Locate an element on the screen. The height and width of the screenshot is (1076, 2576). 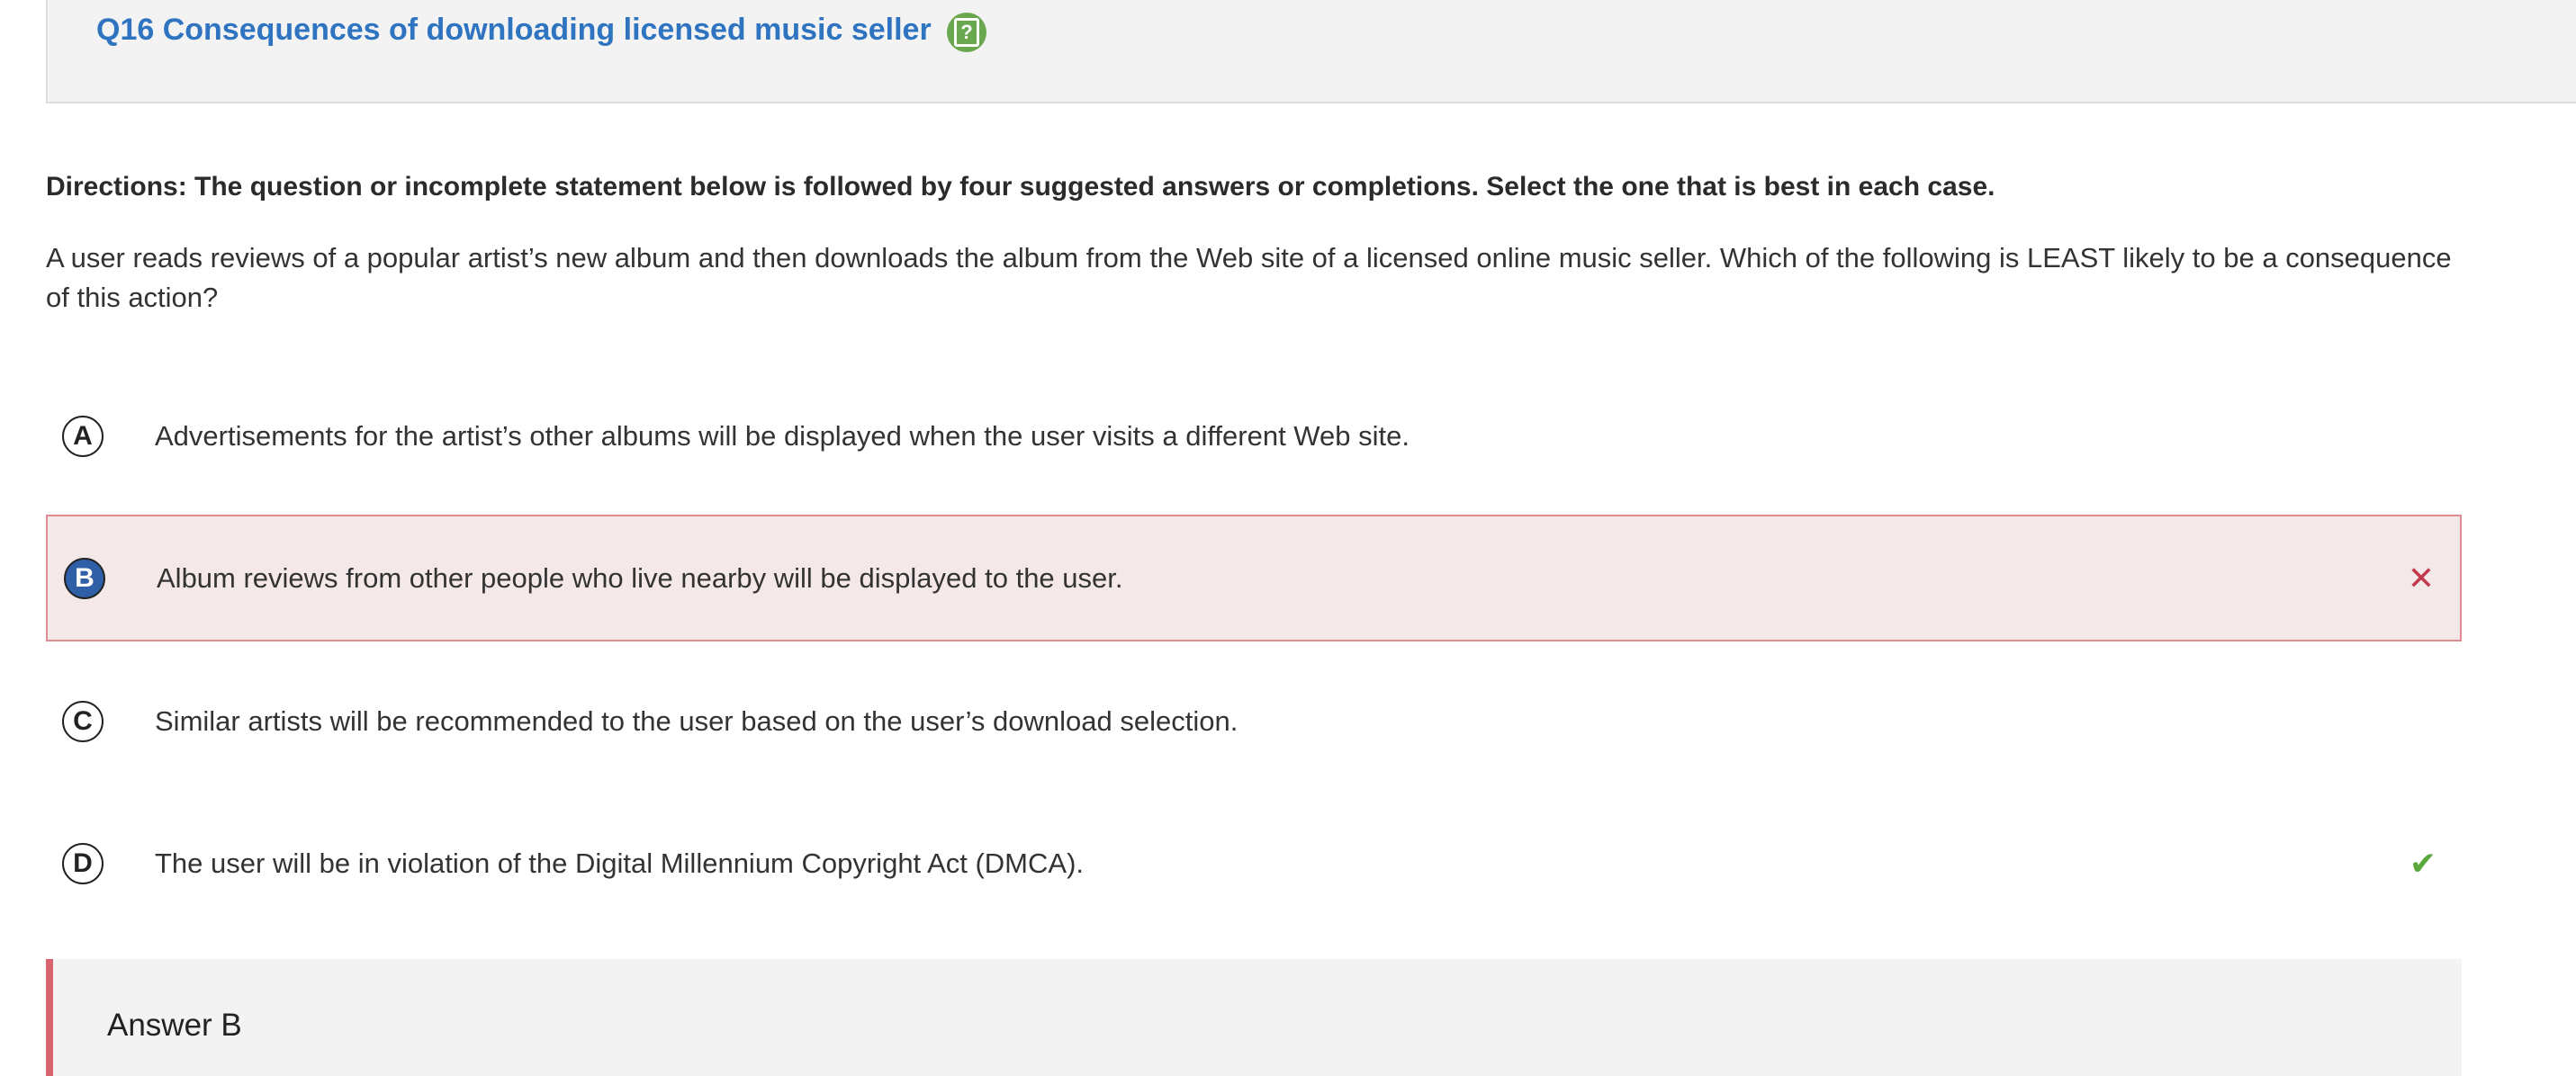
correct-check-icon: ✔ is located at coordinates (2422, 863).